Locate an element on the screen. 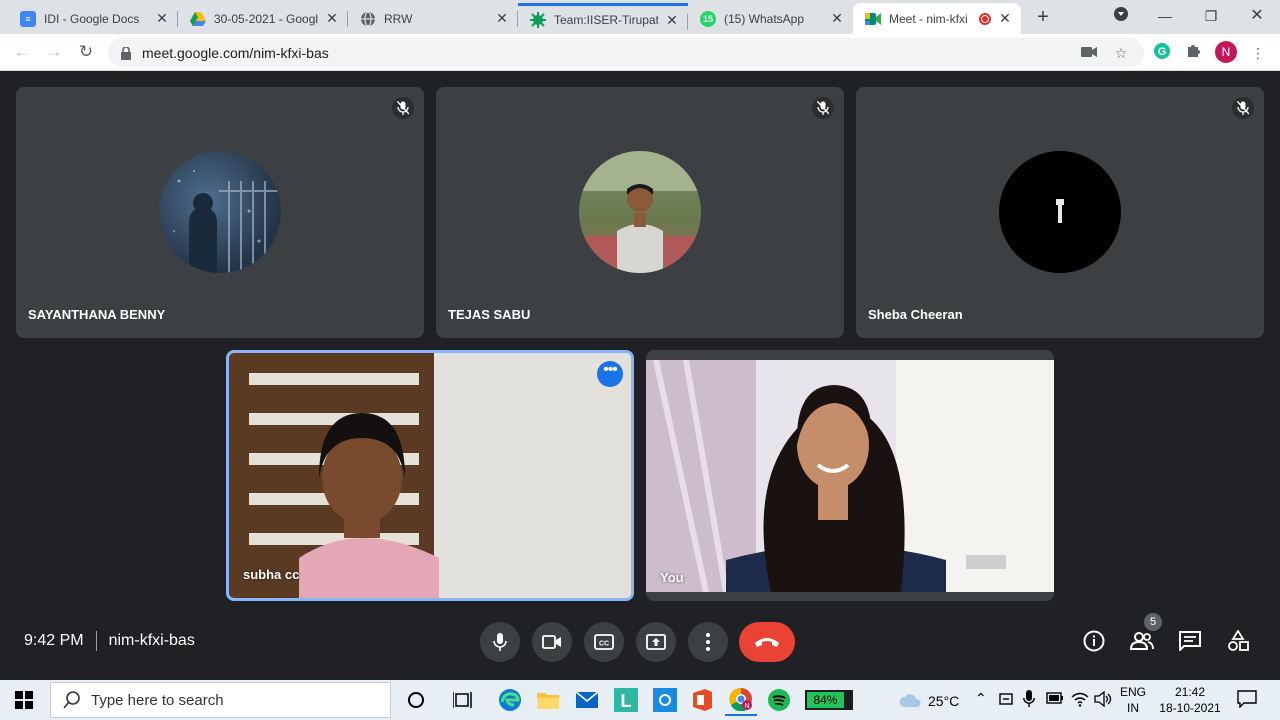  info-icon is located at coordinates (1094, 641).